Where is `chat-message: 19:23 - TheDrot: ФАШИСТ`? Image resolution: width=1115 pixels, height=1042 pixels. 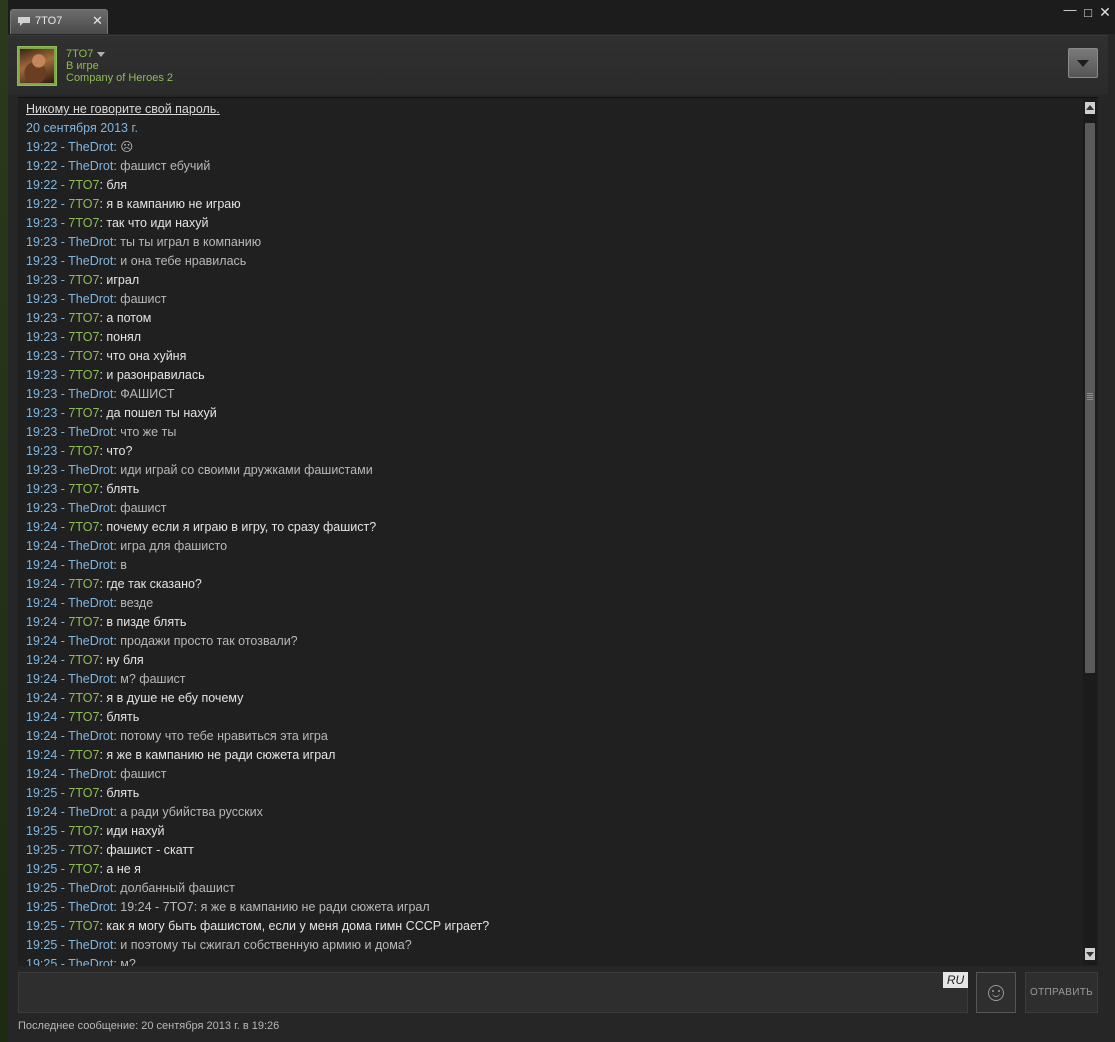 chat-message: 19:23 - TheDrot: ФАШИСТ is located at coordinates (100, 394).